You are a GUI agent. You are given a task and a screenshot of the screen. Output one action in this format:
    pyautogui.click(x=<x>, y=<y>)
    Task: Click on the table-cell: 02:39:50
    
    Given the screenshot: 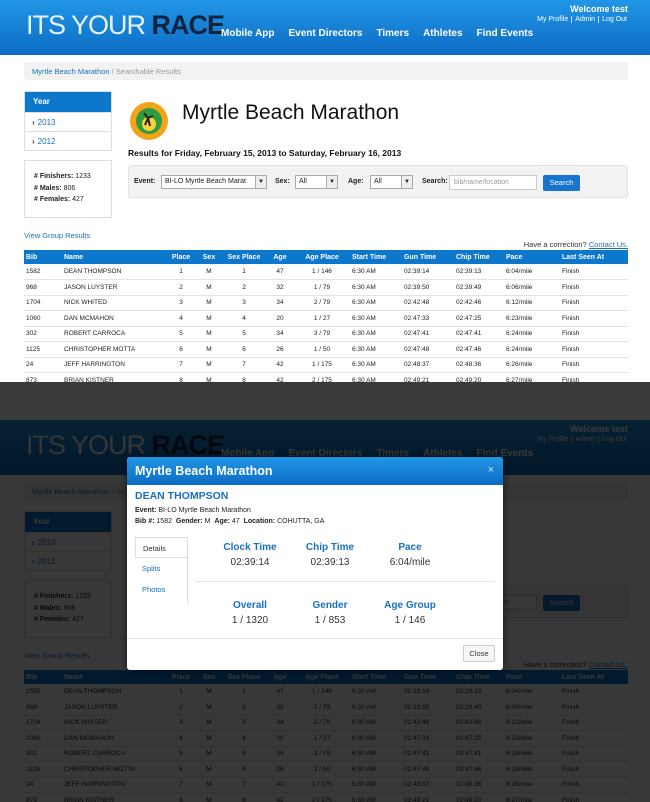 What is the action you would take?
    pyautogui.click(x=428, y=287)
    